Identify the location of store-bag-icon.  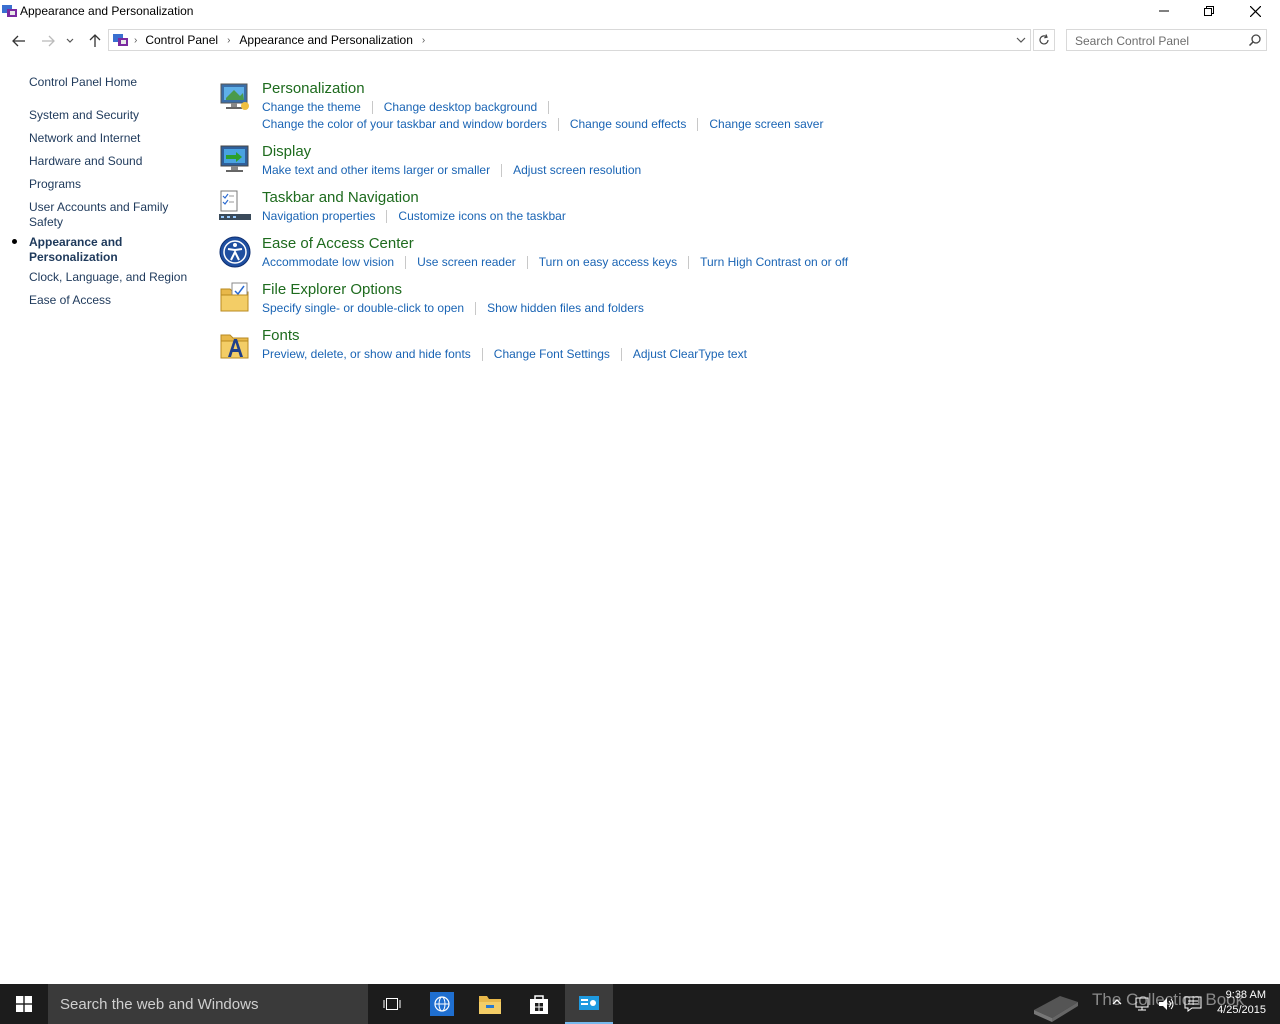
(539, 1004).